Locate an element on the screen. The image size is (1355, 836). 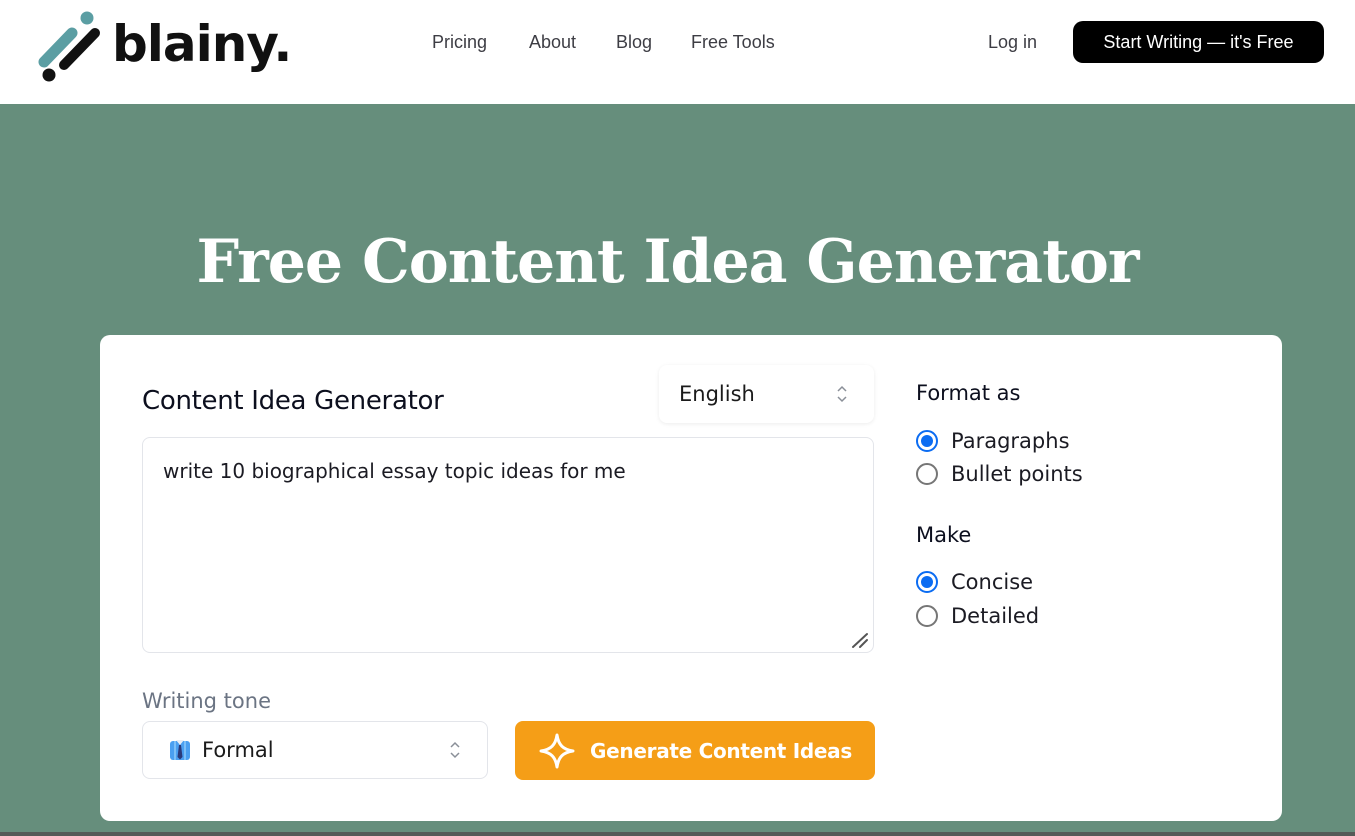
nav-free-tools: Free Tools is located at coordinates (733, 42).